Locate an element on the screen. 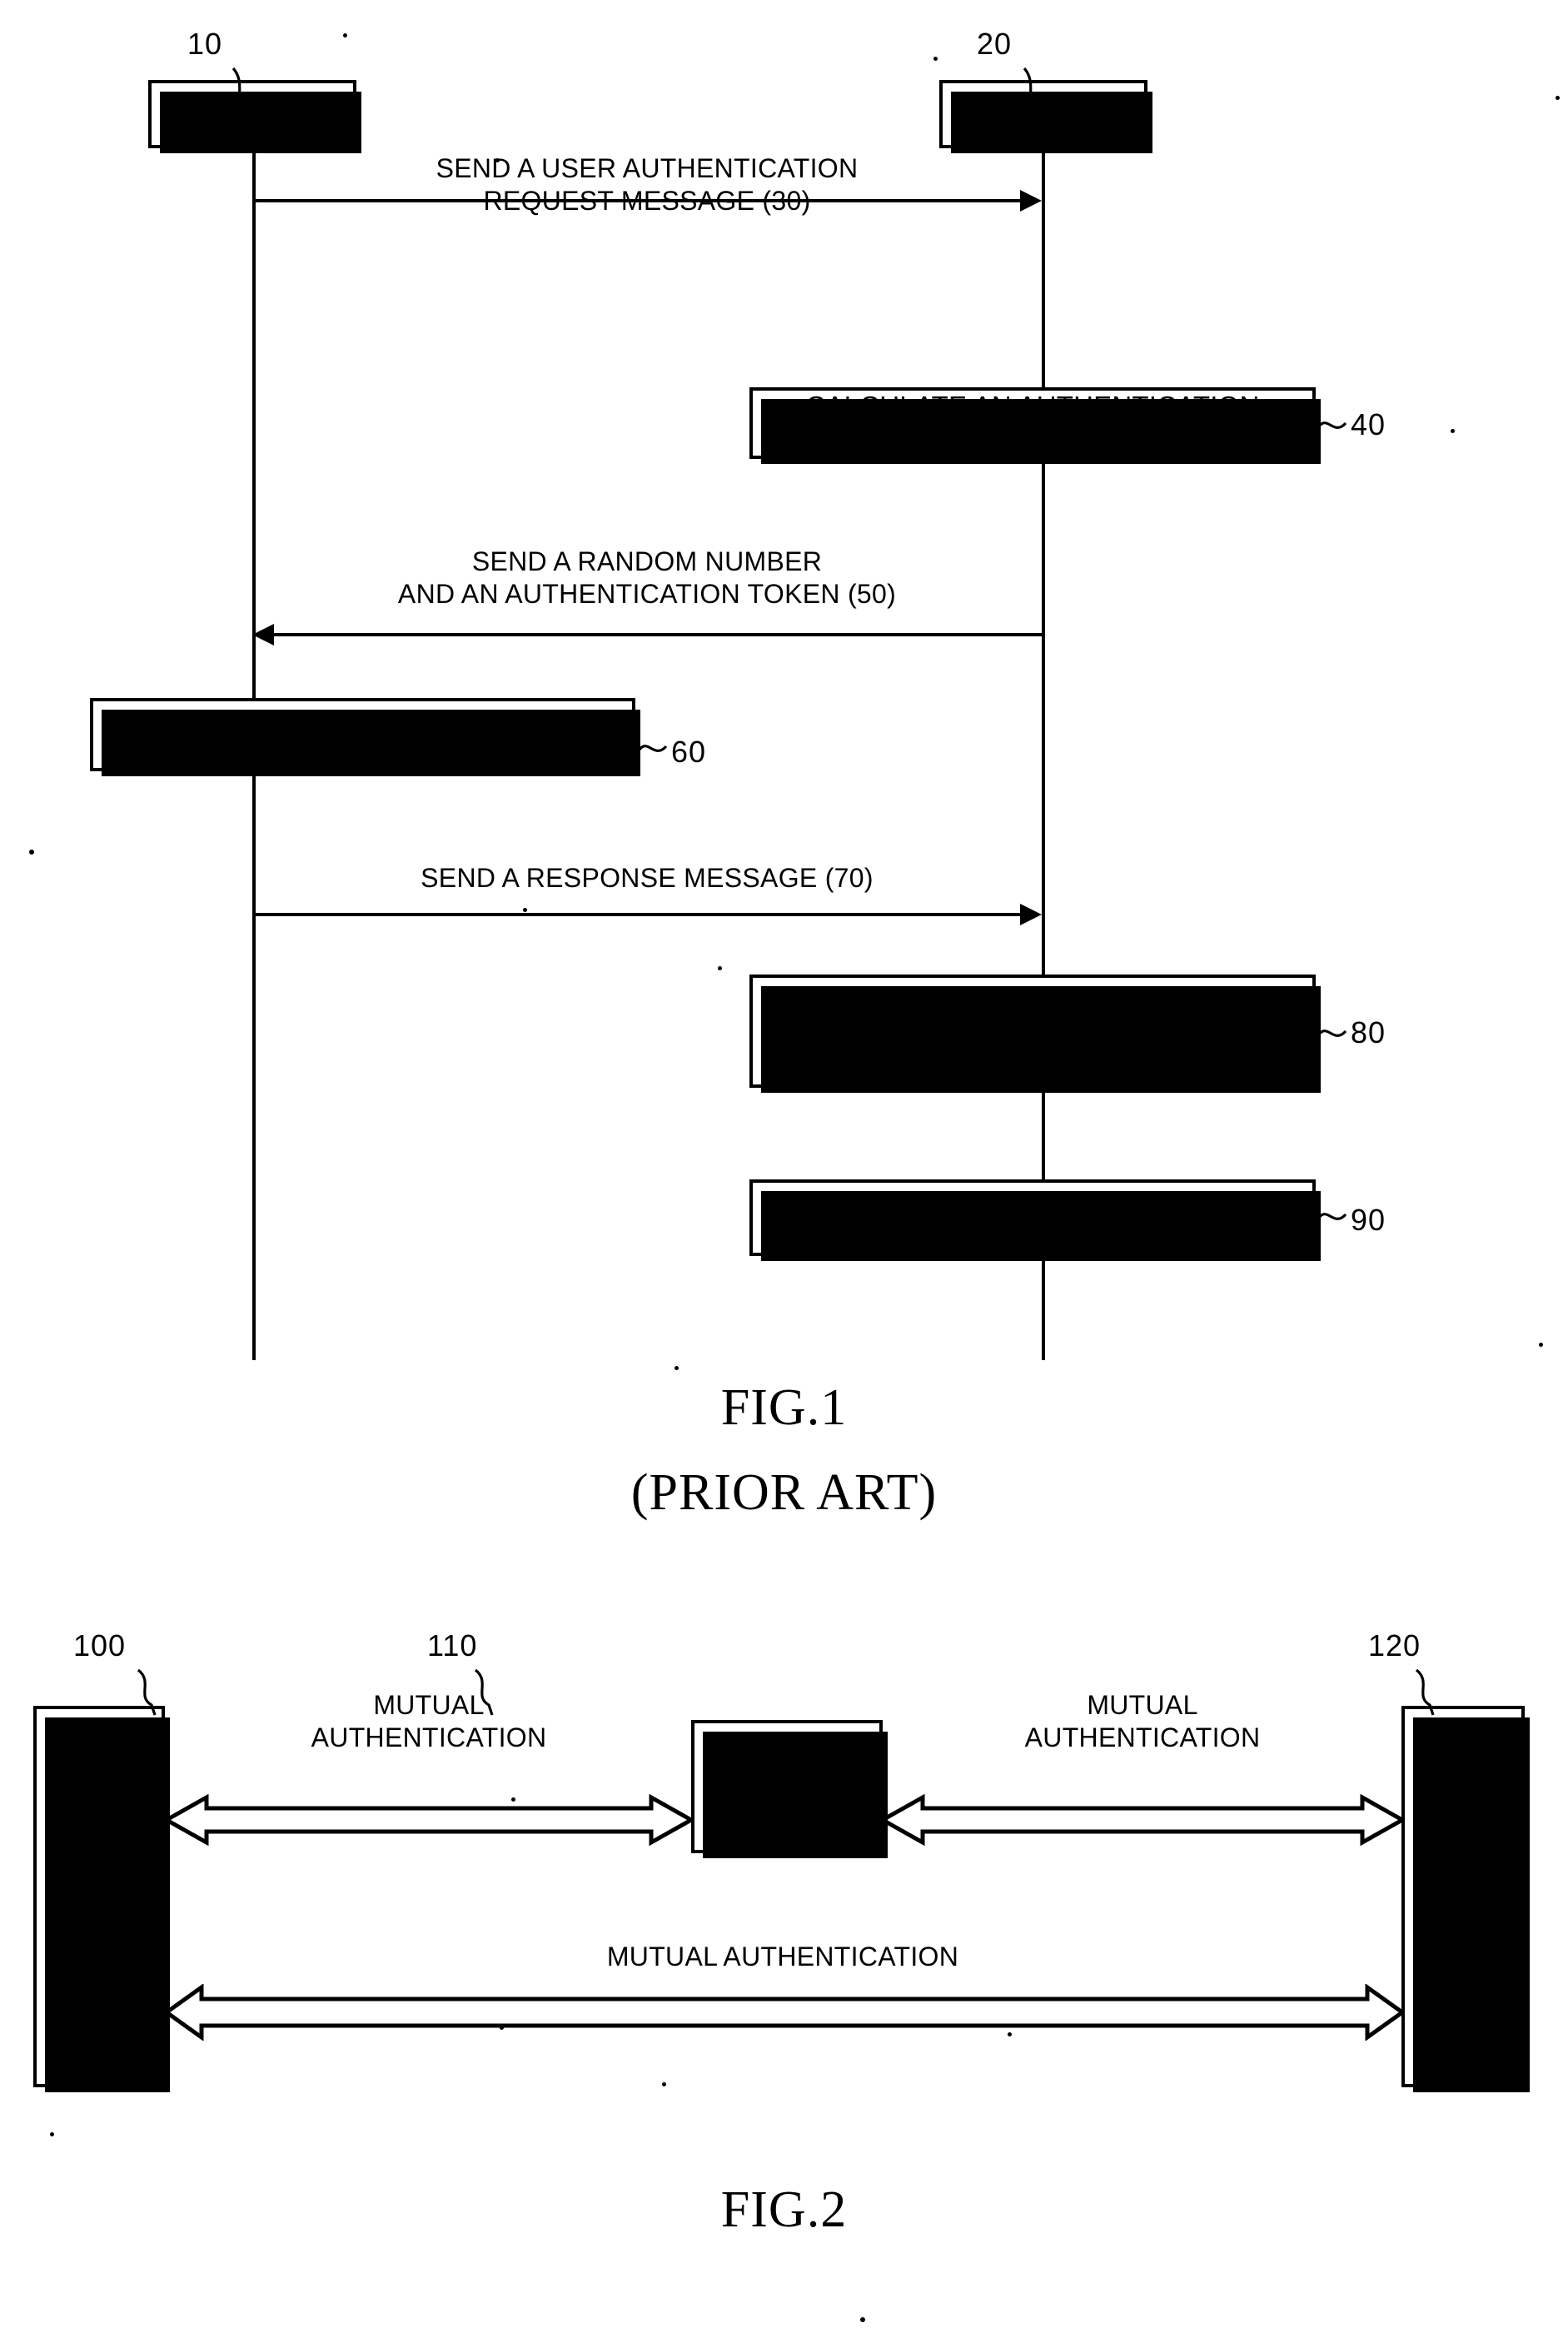 Image resolution: width=1568 pixels, height=2328 pixels. node-label-service-provider: Service Provider is located at coordinates (99, 1896).